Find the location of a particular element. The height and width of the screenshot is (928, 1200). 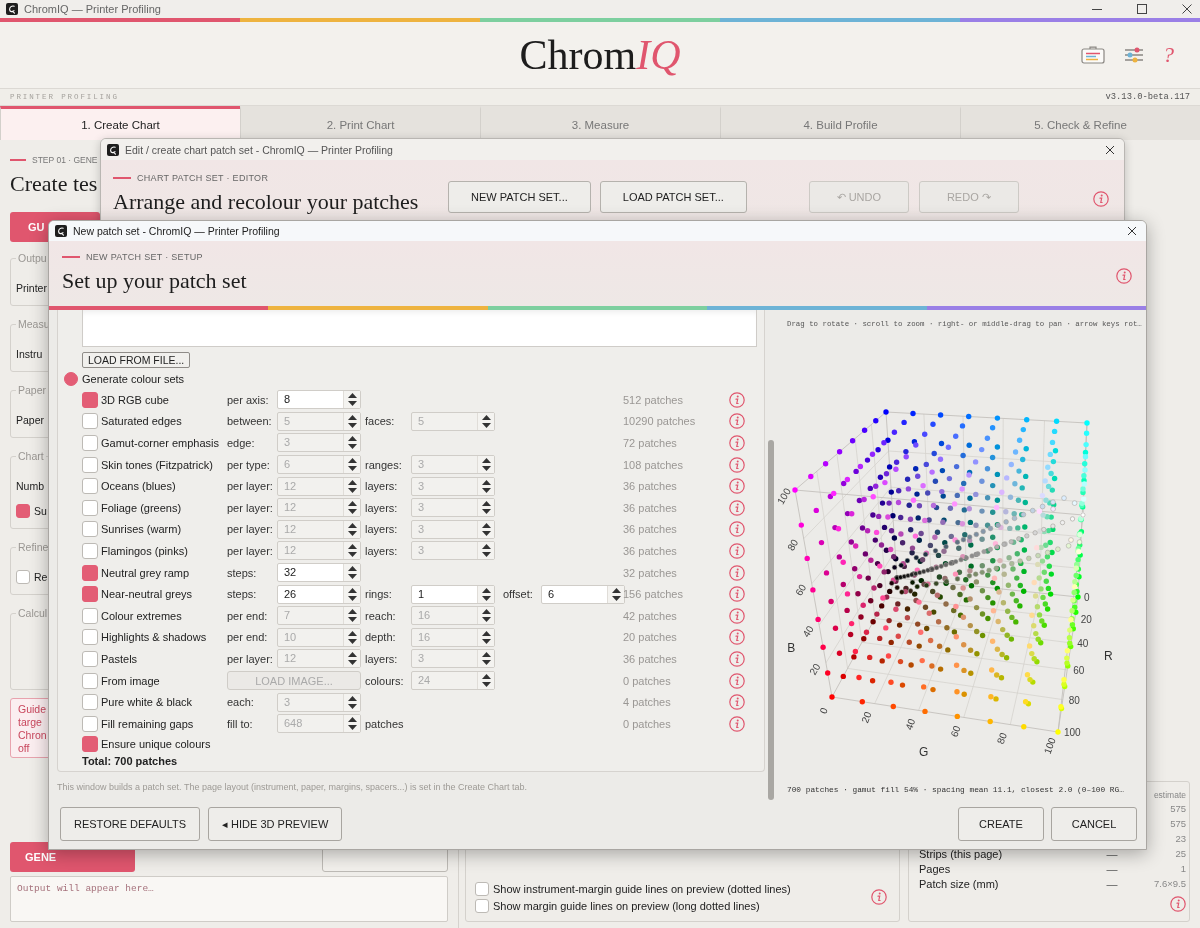

number-spinner: 8 is located at coordinates (319, 400).